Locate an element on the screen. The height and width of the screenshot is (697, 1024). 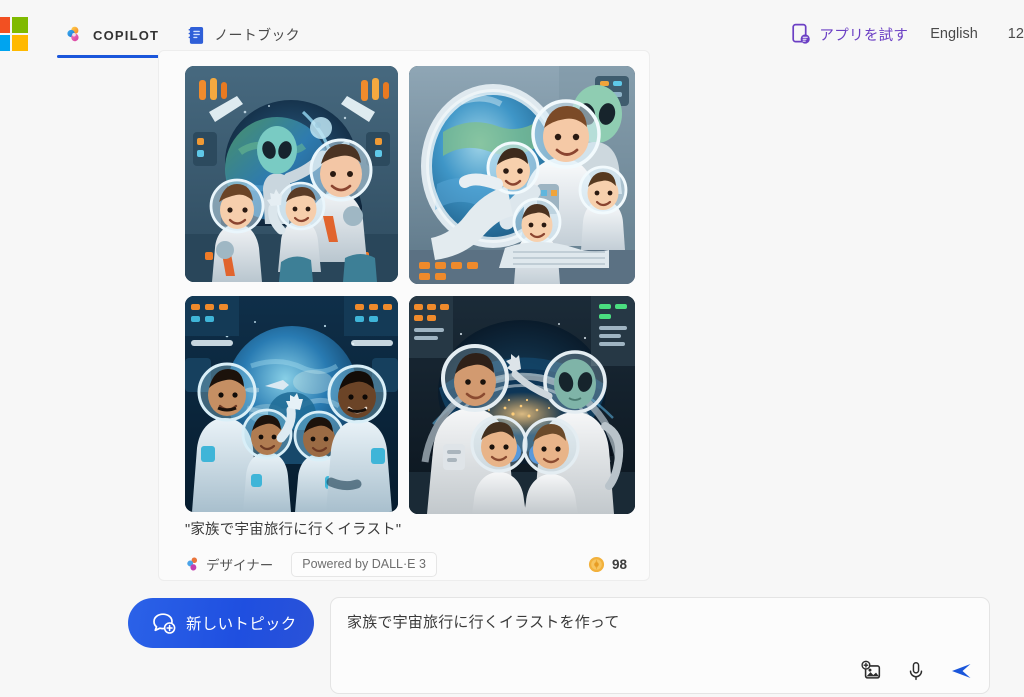
designer-attribution: デザイナー is located at coordinates (229, 564).